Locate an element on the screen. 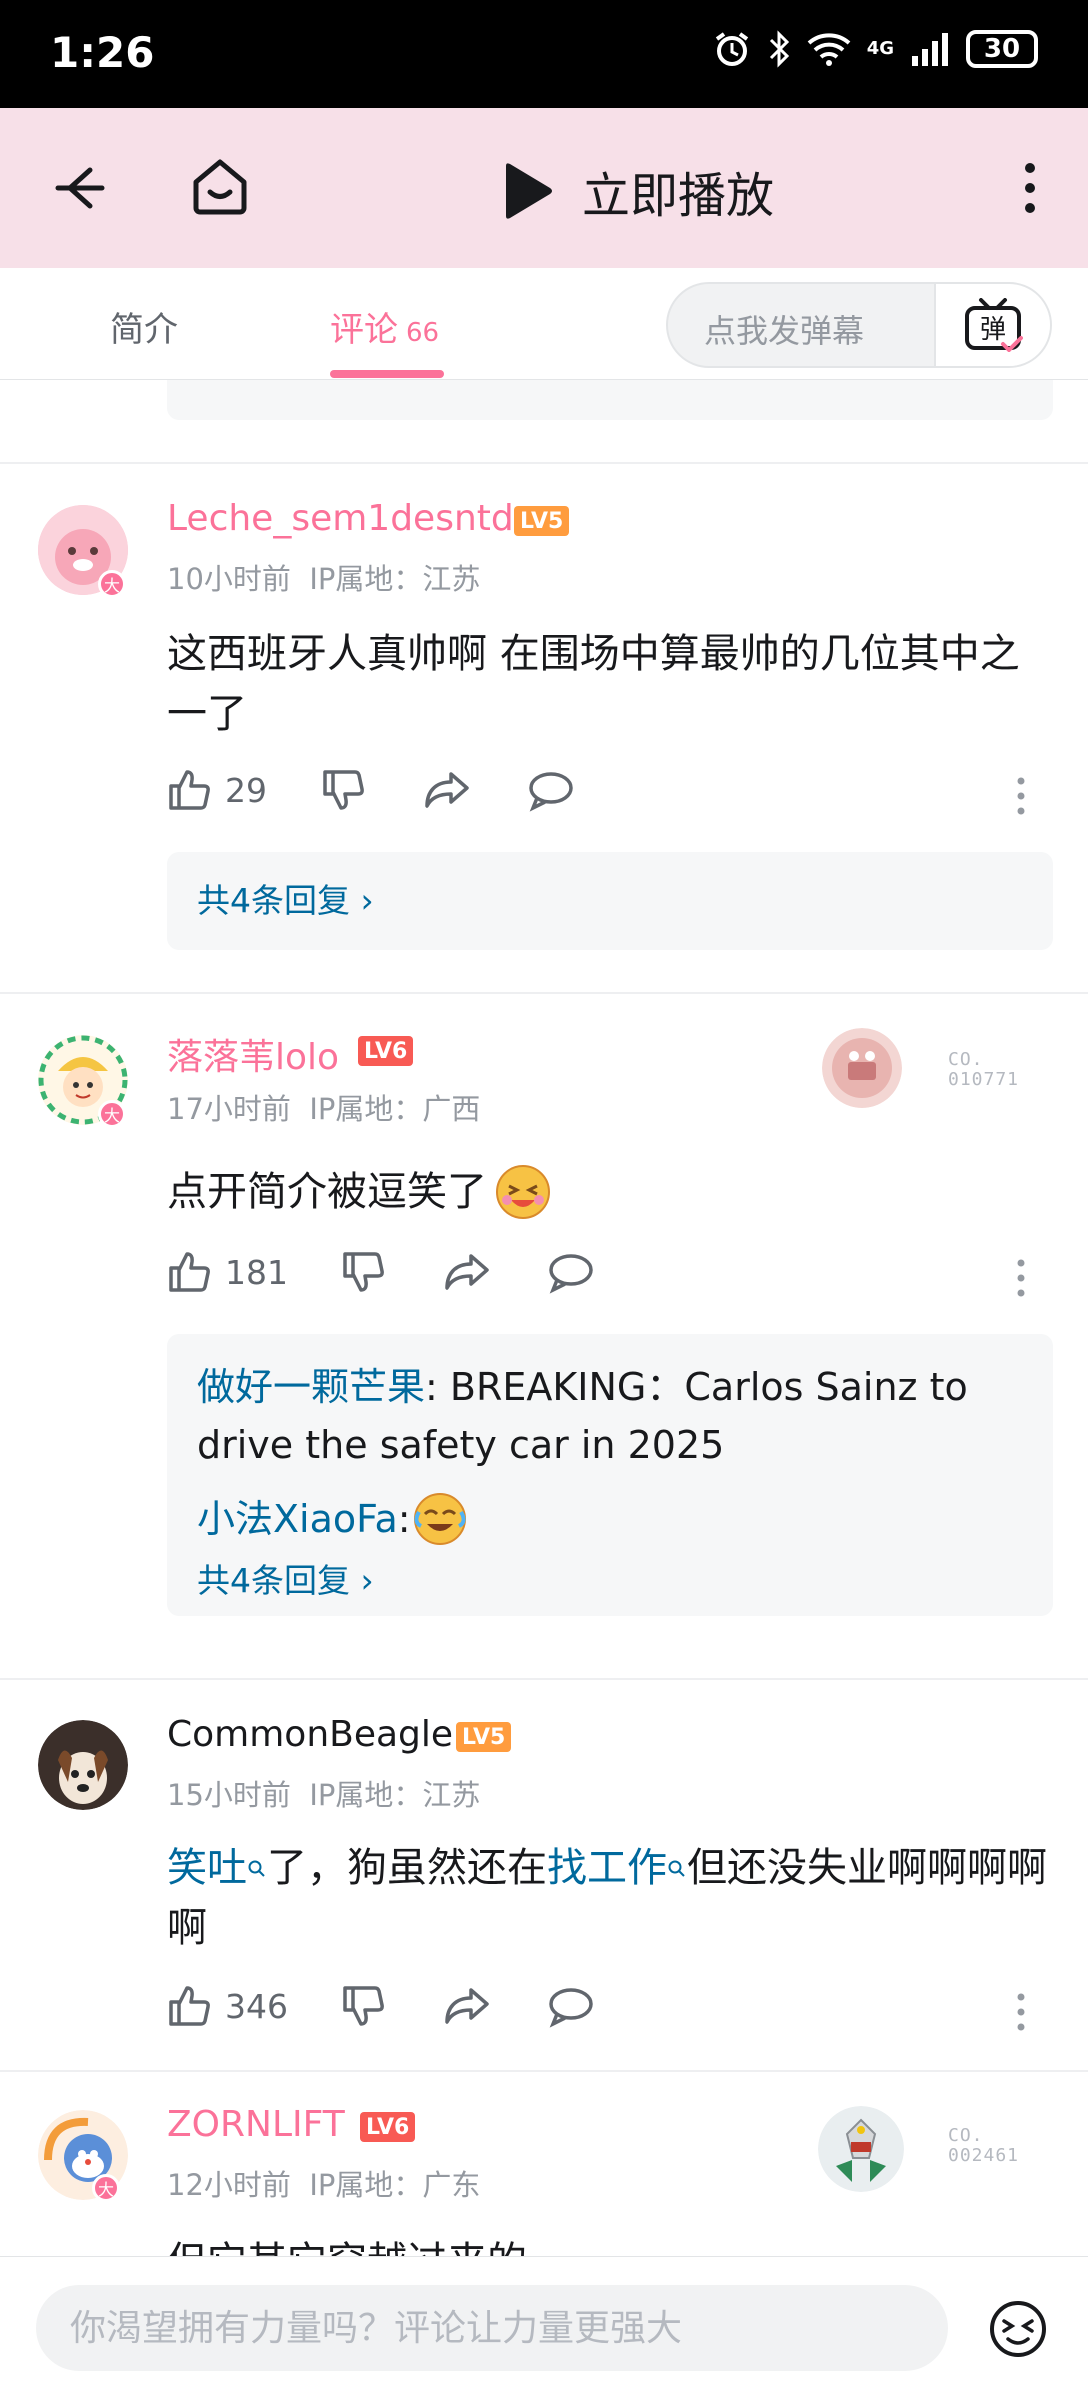  status-icons: 4G 30 is located at coordinates (875, 49).